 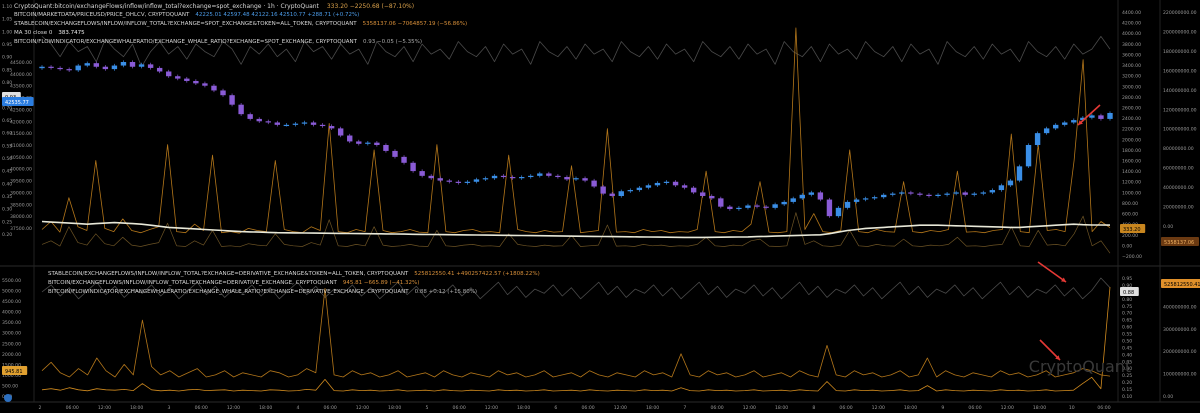 I want to click on legend-value: 945.81 −665.89 (−41.32%), so click(x=381, y=283).